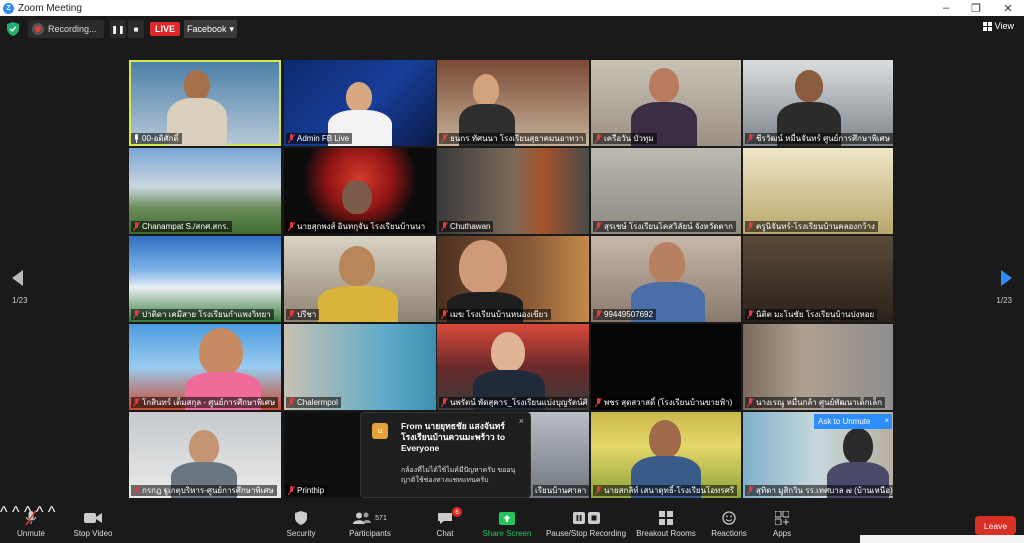  What do you see at coordinates (818, 191) in the screenshot?
I see `video-tile: ครูนิจันทร์-โรงเรียนบ้านคลองกว้าง` at bounding box center [818, 191].